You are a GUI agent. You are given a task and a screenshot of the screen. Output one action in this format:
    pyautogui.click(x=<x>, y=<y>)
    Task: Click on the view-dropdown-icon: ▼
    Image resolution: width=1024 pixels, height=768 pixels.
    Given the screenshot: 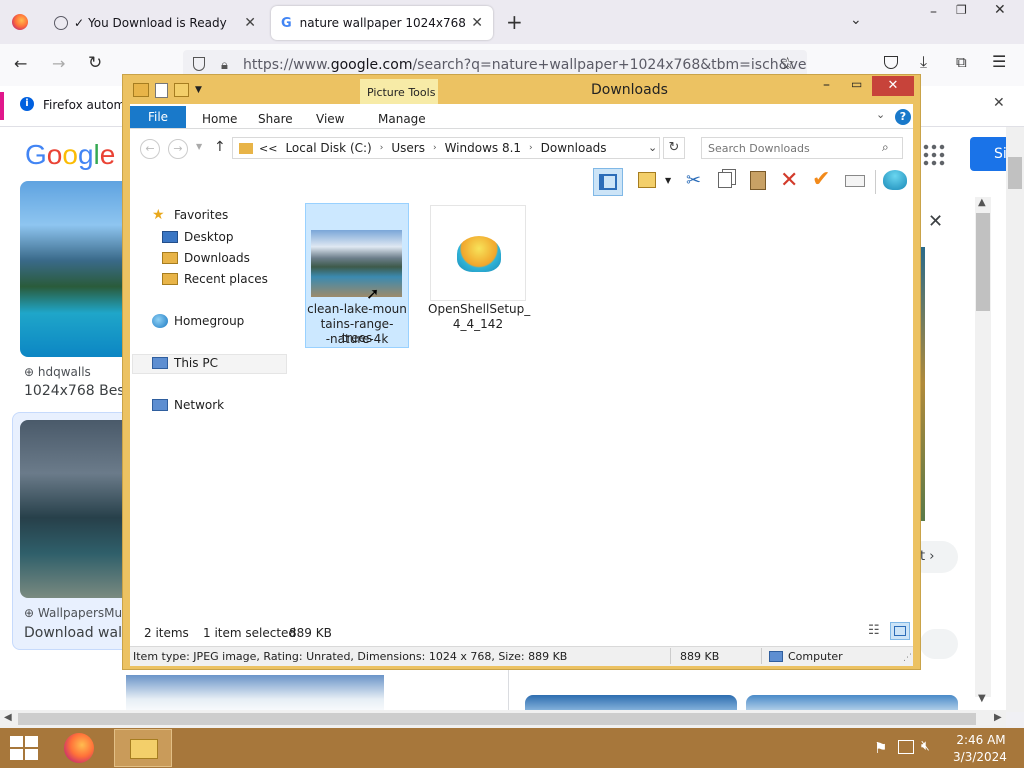 What is the action you would take?
    pyautogui.click(x=668, y=180)
    